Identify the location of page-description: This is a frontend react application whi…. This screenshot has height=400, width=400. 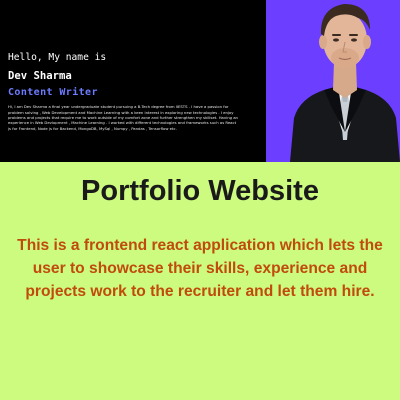
(200, 268).